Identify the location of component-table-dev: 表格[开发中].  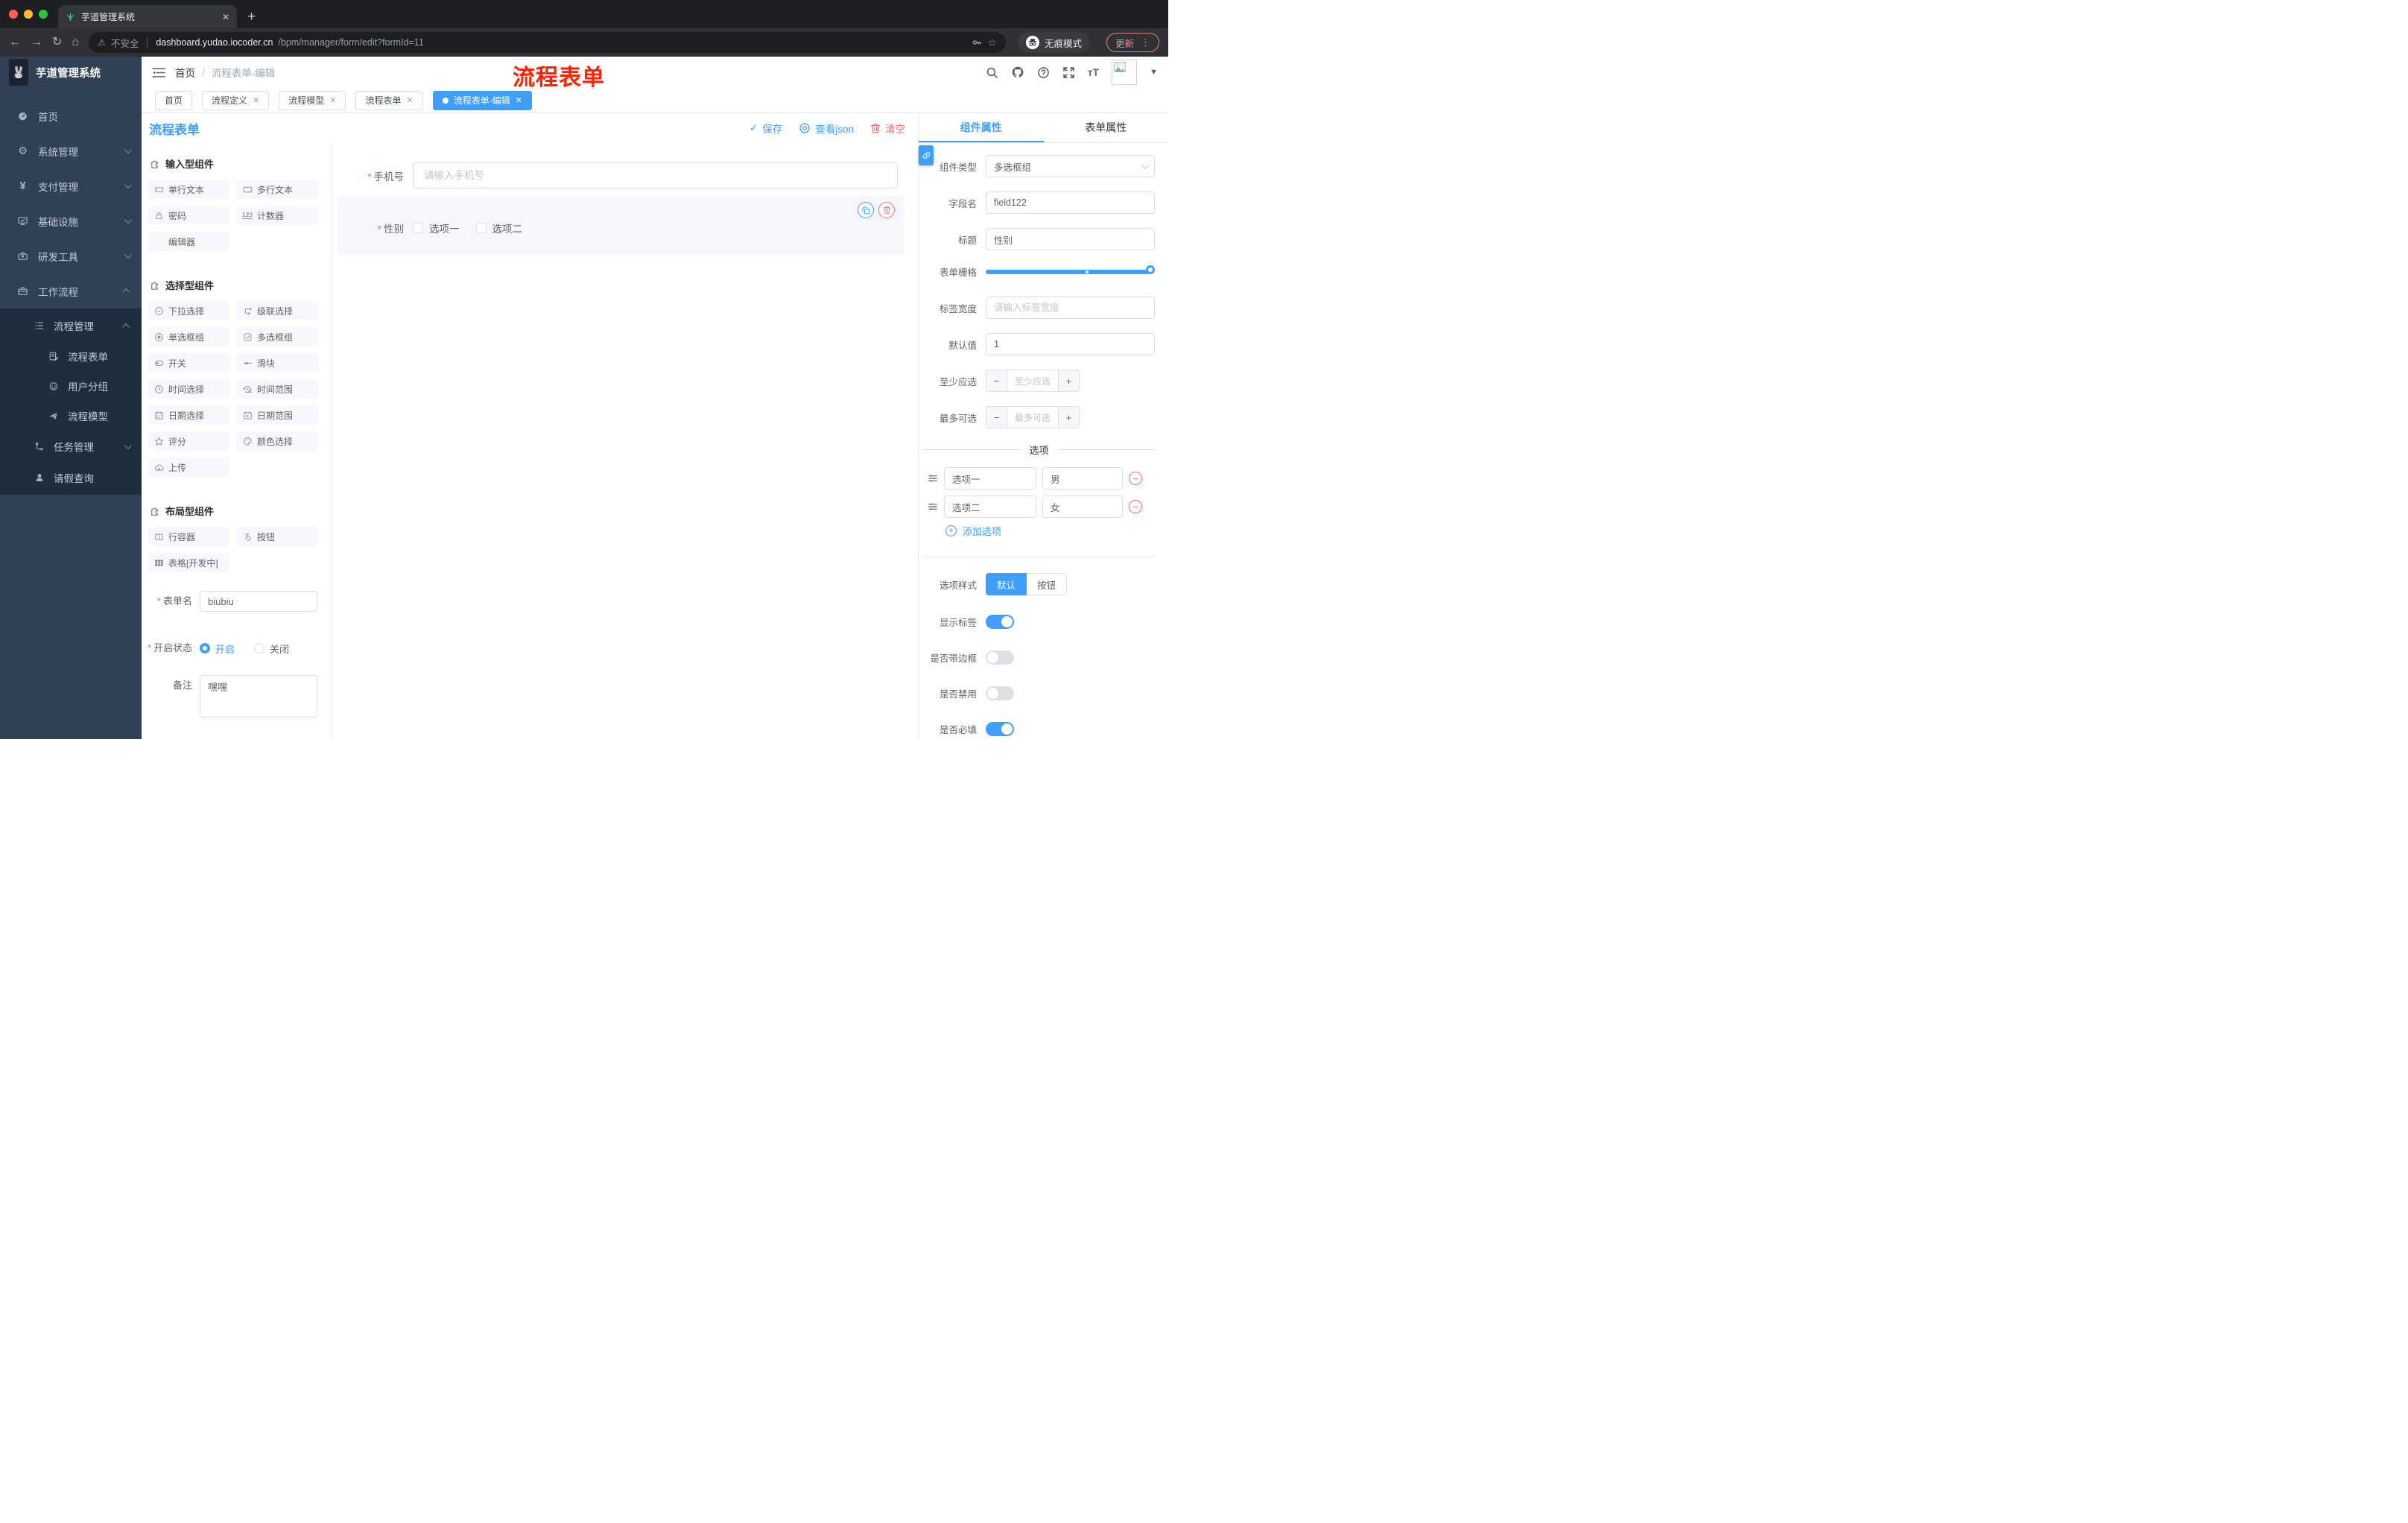
(188, 563).